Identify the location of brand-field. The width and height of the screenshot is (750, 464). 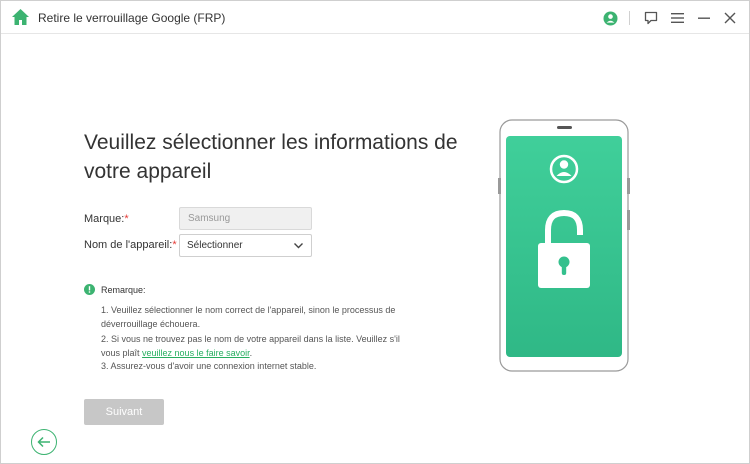
(245, 218).